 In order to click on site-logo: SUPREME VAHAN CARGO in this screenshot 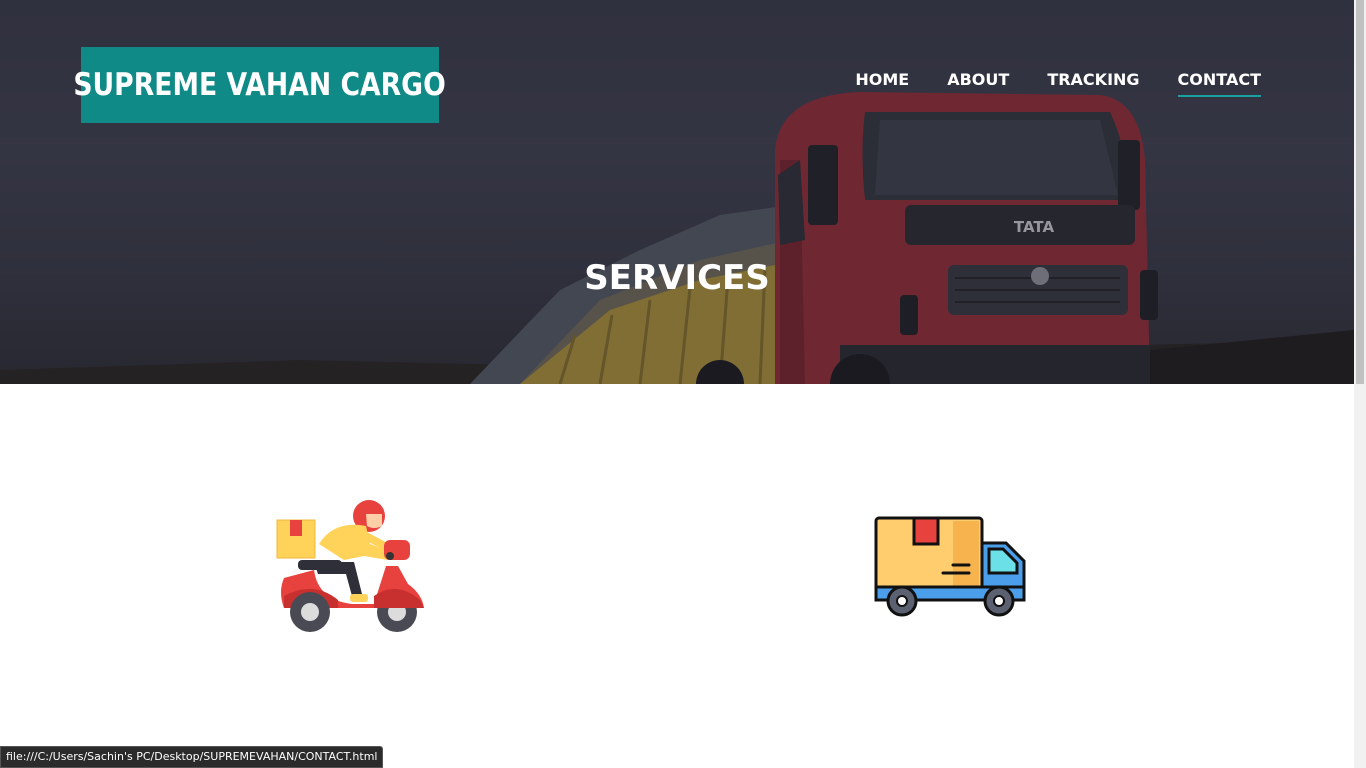, I will do `click(260, 85)`.